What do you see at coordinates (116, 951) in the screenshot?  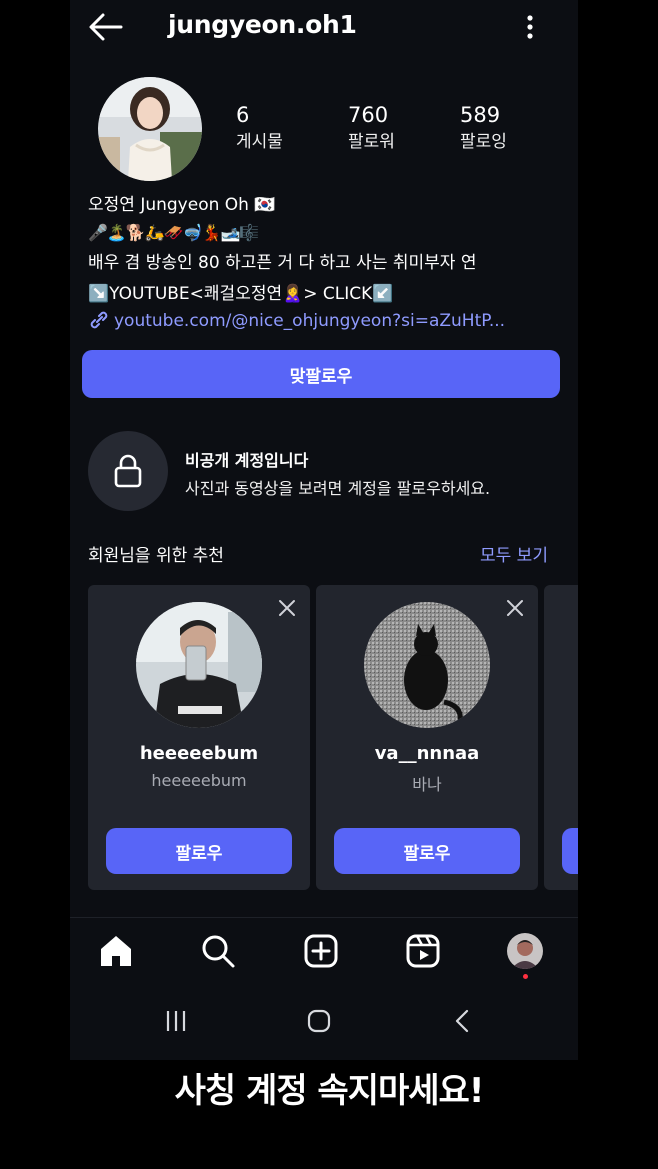 I see `home-icon` at bounding box center [116, 951].